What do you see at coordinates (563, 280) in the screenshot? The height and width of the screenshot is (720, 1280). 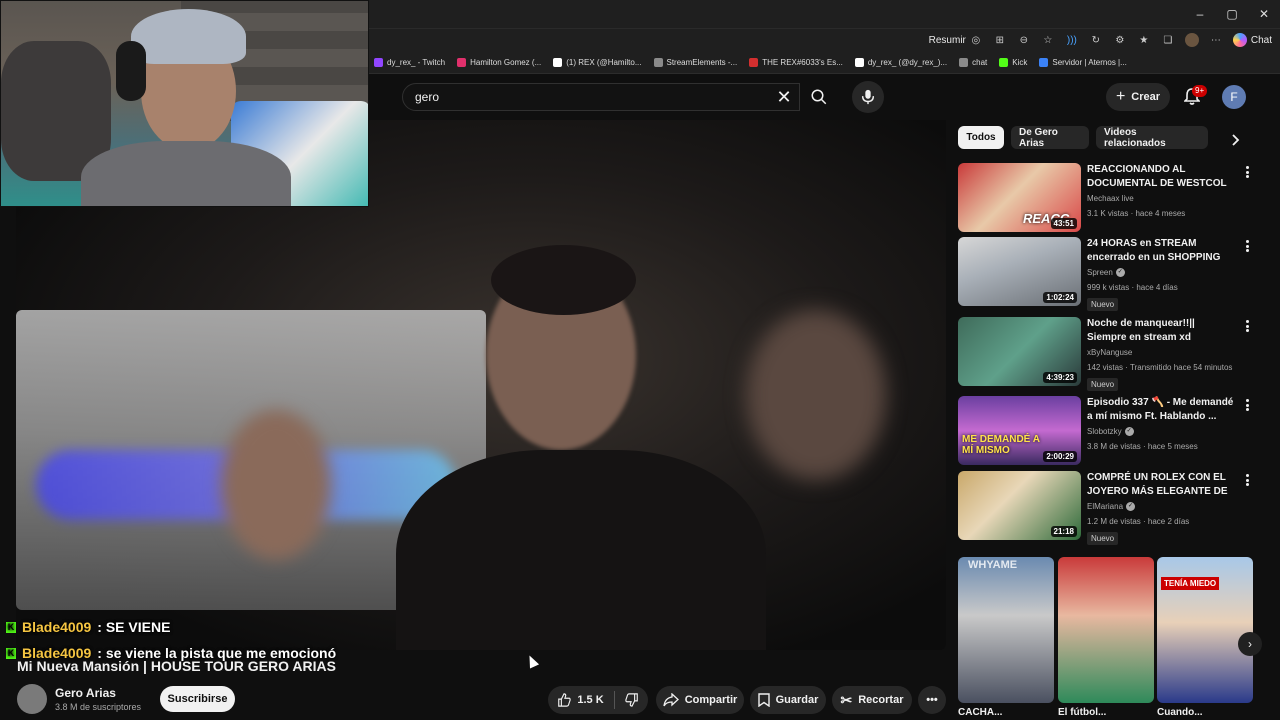 I see `video-frame-person-hair` at bounding box center [563, 280].